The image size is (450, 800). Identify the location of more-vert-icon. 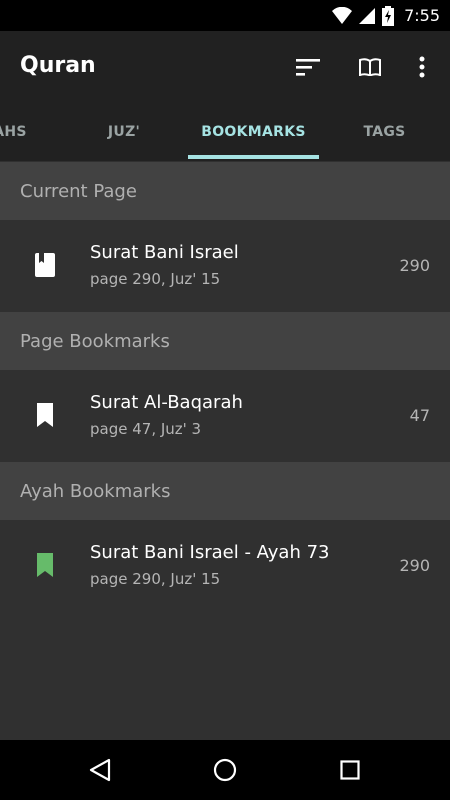
(422, 67).